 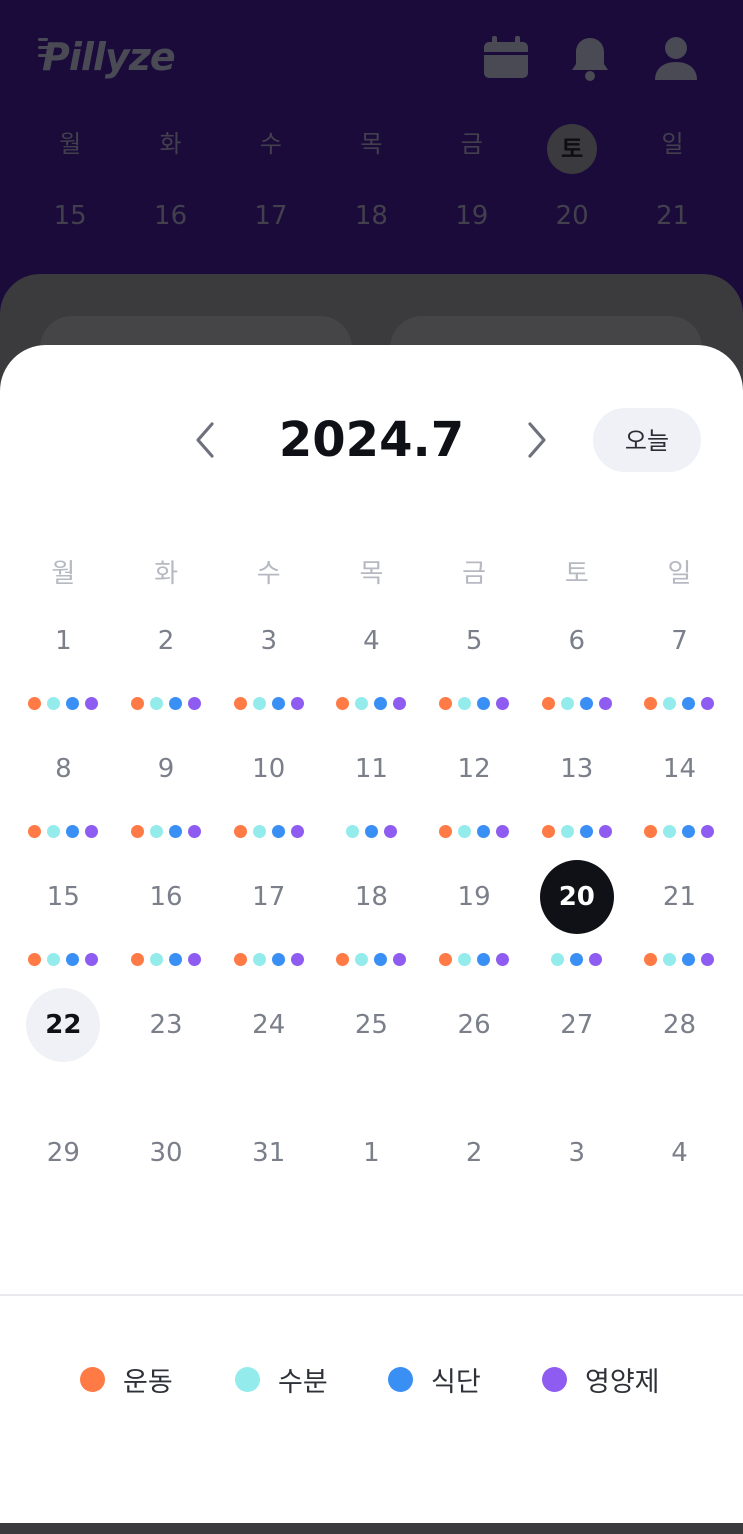 What do you see at coordinates (269, 769) in the screenshot?
I see `day-number: 10` at bounding box center [269, 769].